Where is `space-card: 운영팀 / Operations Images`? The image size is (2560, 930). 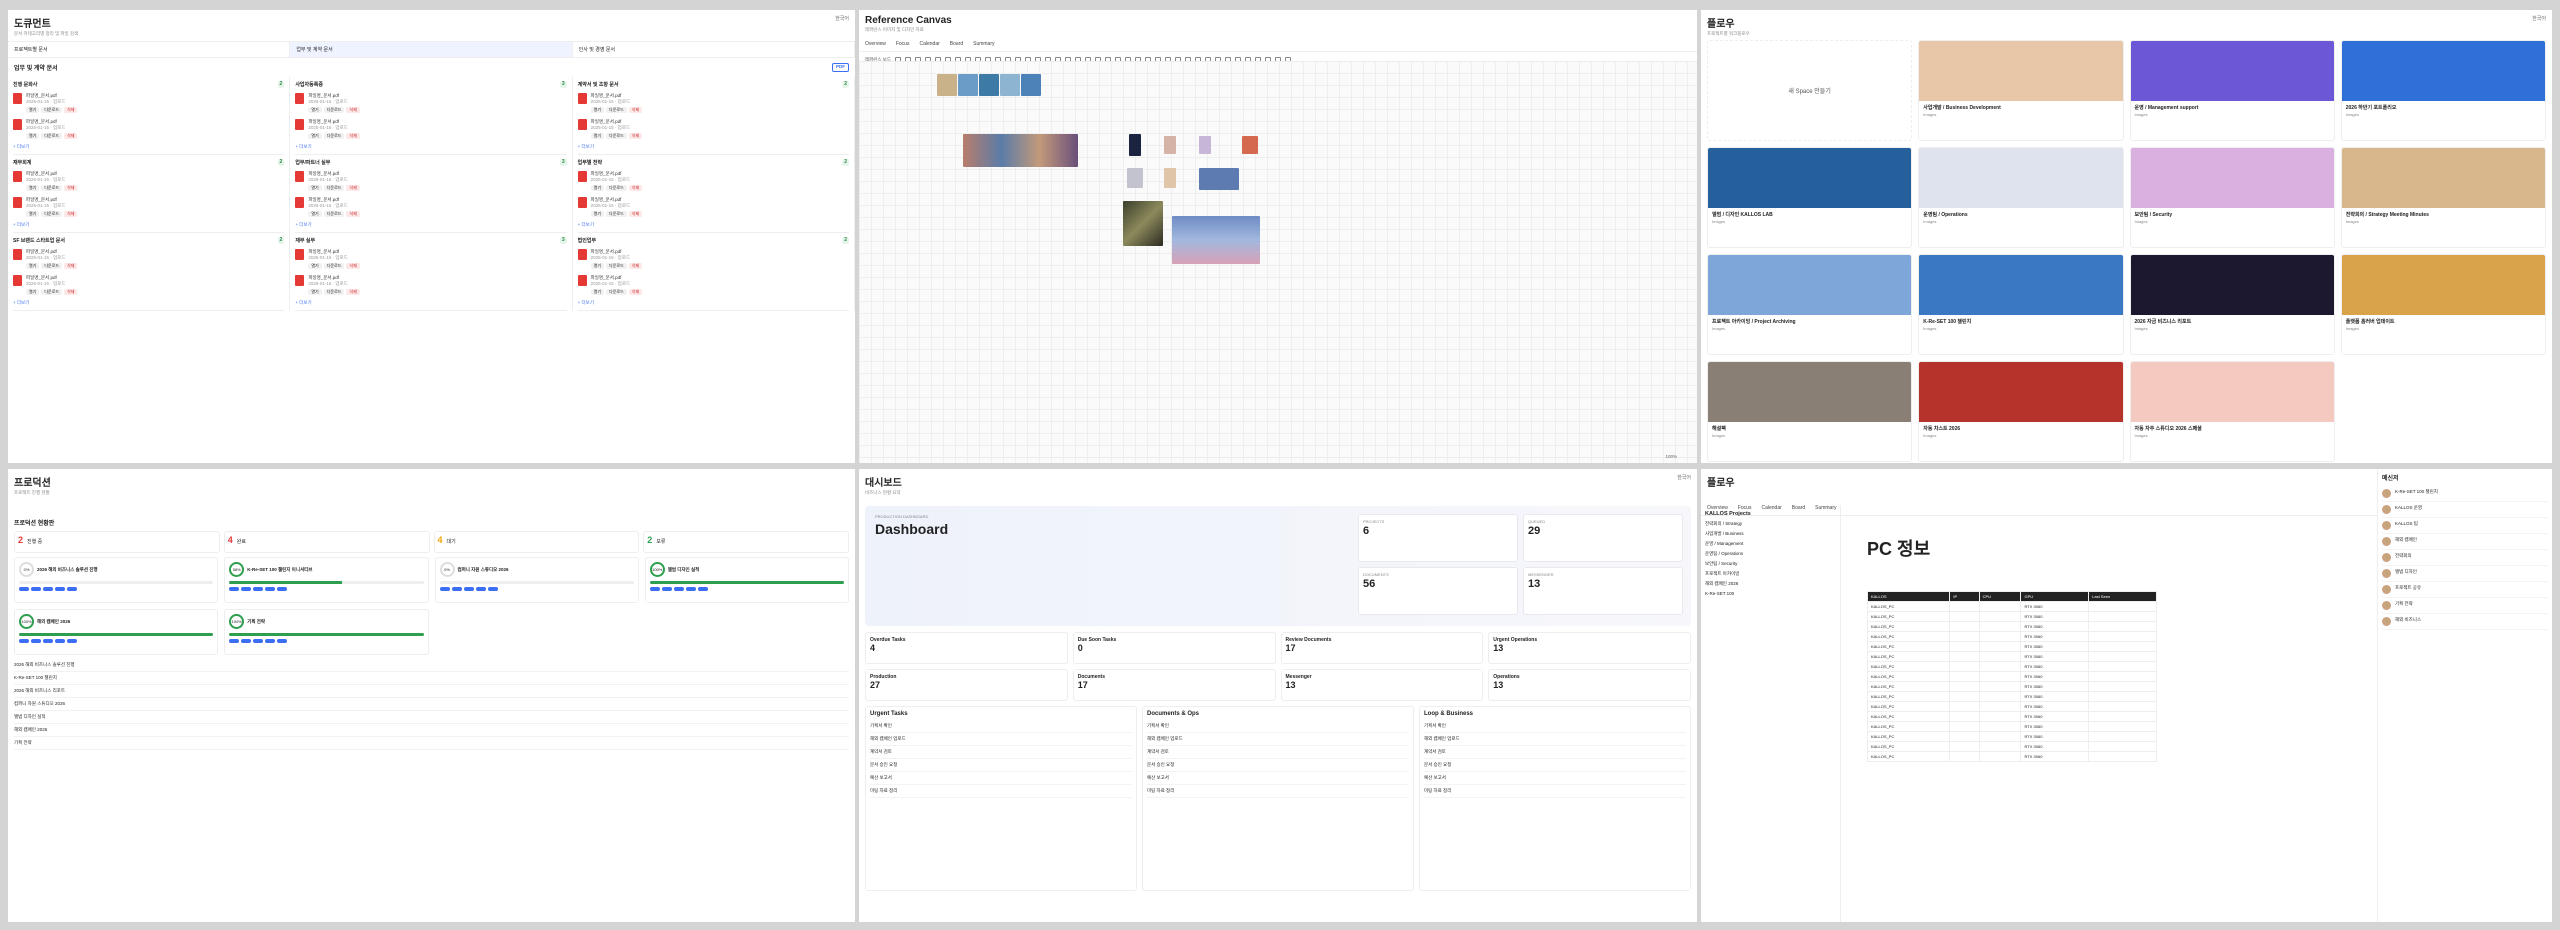
space-card: 운영팀 / Operations Images is located at coordinates (2021, 197).